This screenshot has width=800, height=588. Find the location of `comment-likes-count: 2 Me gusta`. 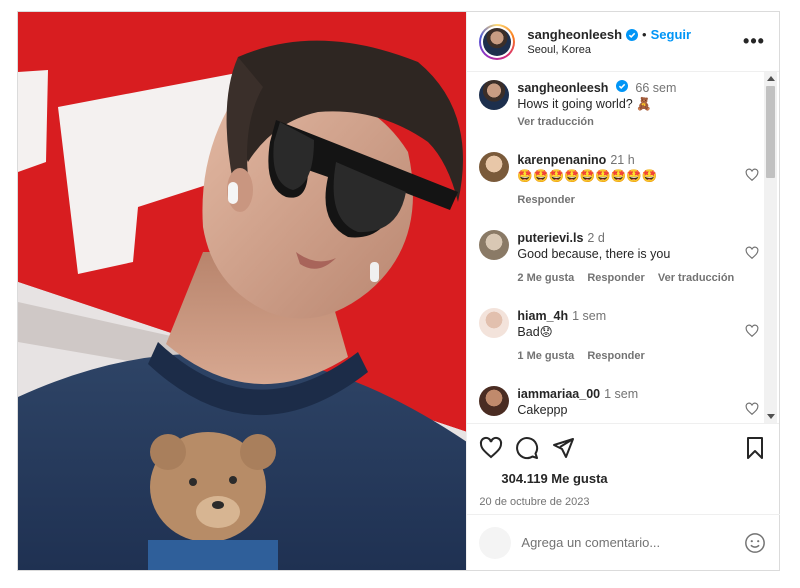

comment-likes-count: 2 Me gusta is located at coordinates (545, 278).